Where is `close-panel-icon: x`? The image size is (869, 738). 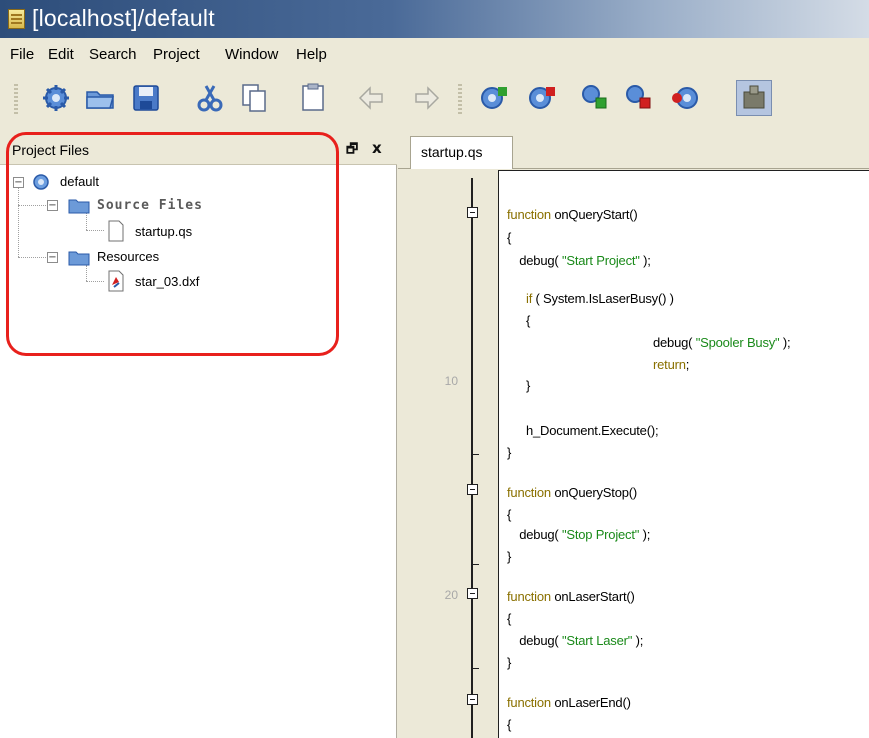 close-panel-icon: x is located at coordinates (377, 148).